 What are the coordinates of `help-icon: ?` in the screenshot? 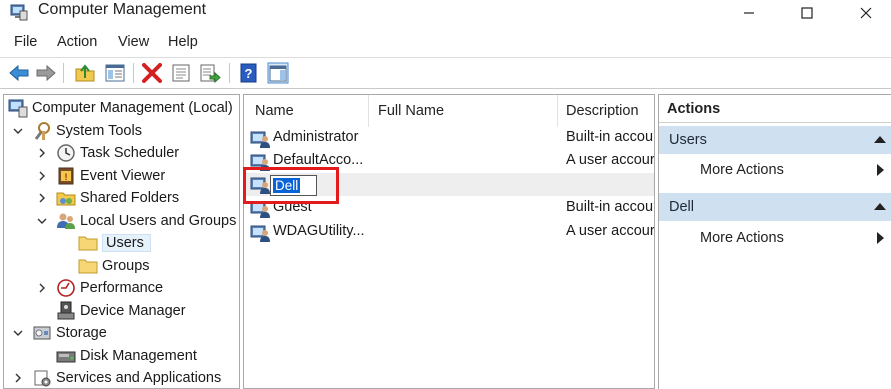 It's located at (249, 73).